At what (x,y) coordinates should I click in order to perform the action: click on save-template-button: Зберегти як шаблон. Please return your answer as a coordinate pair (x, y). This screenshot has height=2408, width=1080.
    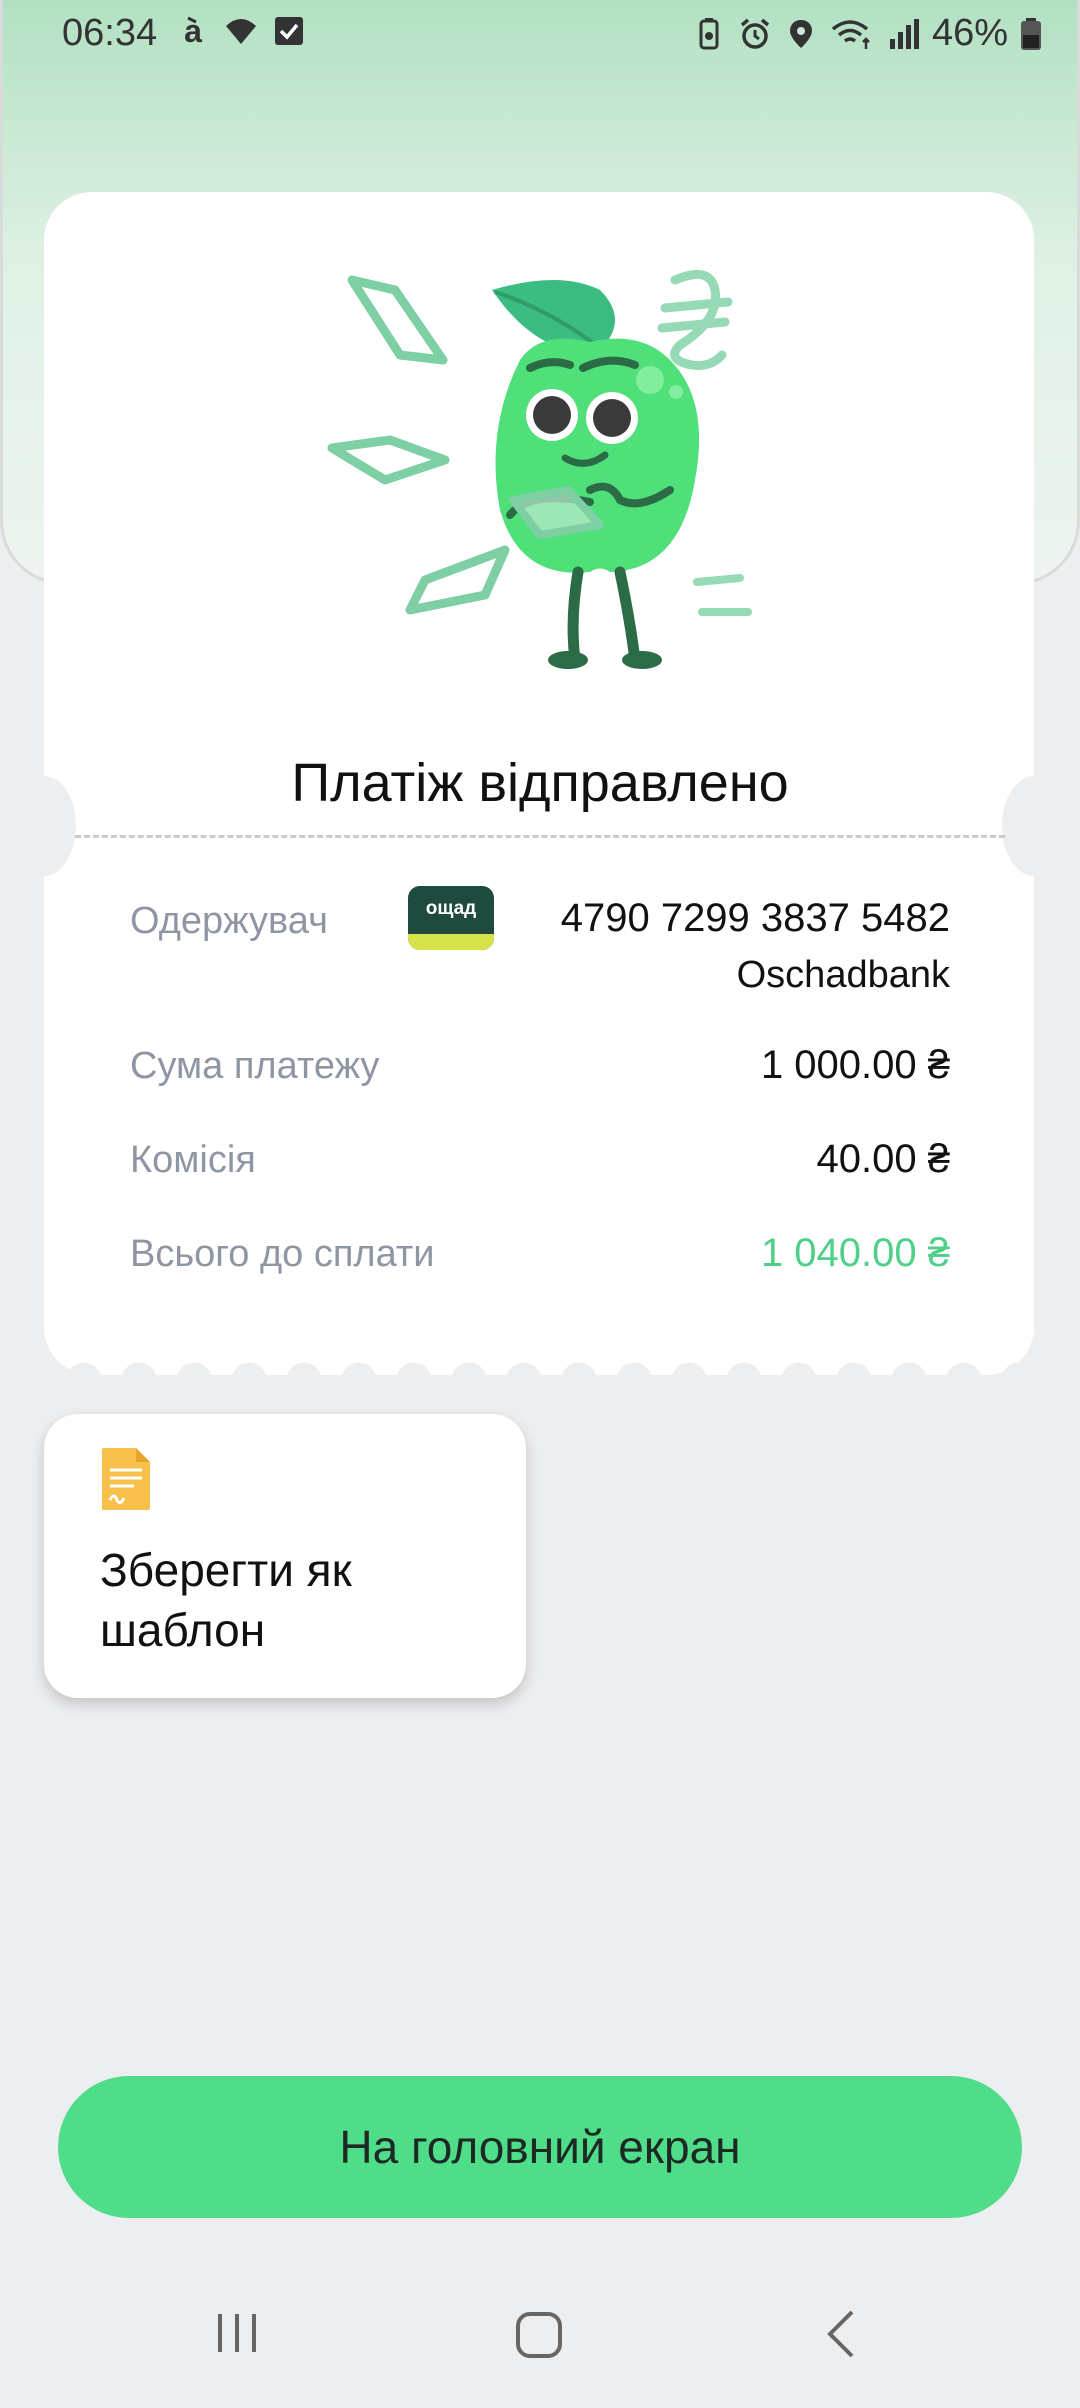
    Looking at the image, I should click on (285, 1556).